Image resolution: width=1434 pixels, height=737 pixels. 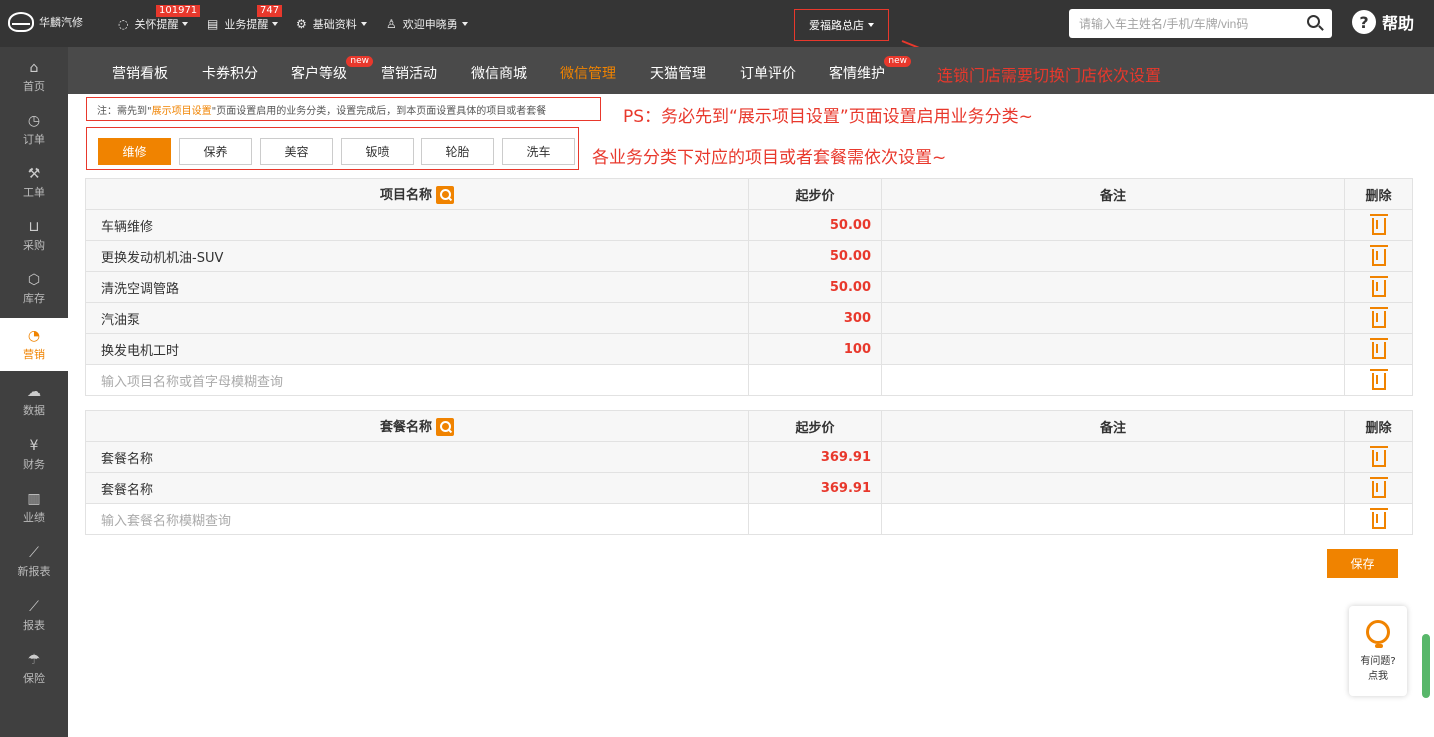 I want to click on table-row: 换发电机工时 100, so click(x=749, y=349).